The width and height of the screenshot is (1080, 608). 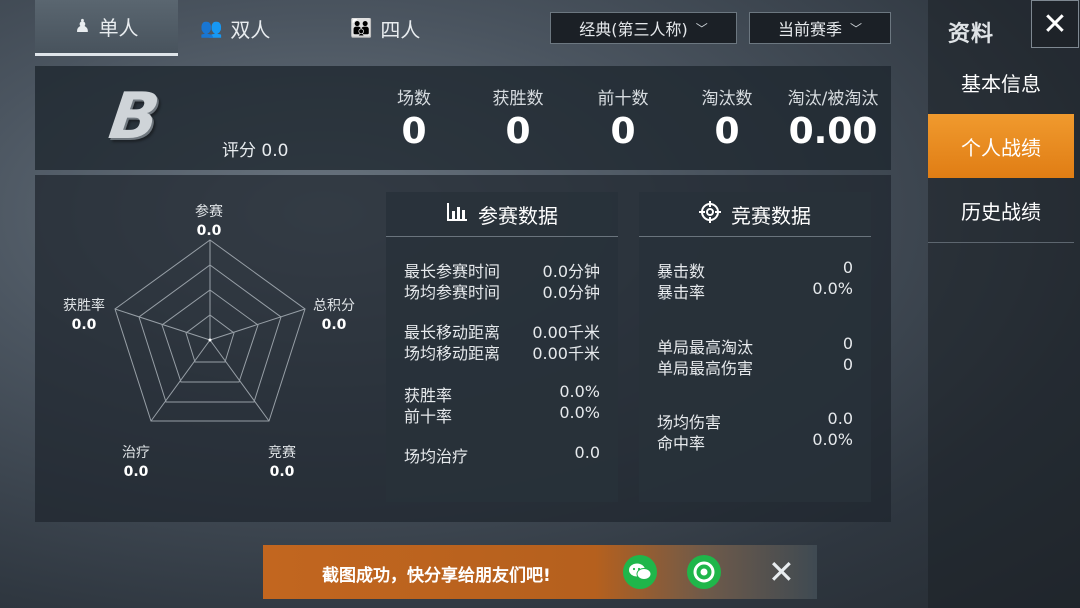 What do you see at coordinates (452, 353) in the screenshot?
I see `stat-row-label: 场均移动距离` at bounding box center [452, 353].